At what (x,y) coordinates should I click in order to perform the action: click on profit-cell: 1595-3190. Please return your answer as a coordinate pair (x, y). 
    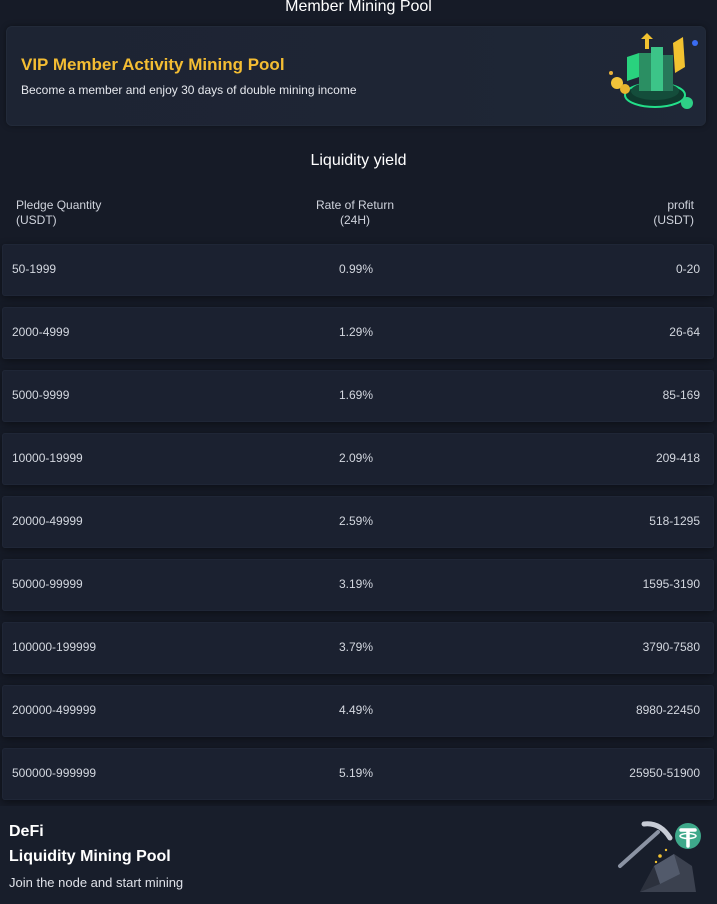
    Looking at the image, I should click on (671, 584).